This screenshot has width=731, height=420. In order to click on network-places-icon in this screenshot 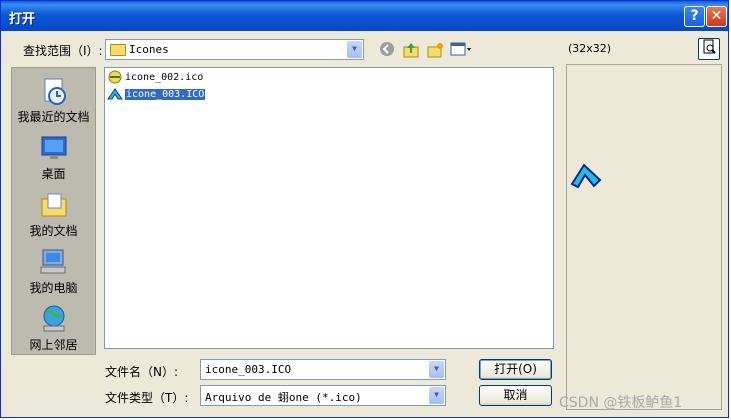, I will do `click(54, 319)`.